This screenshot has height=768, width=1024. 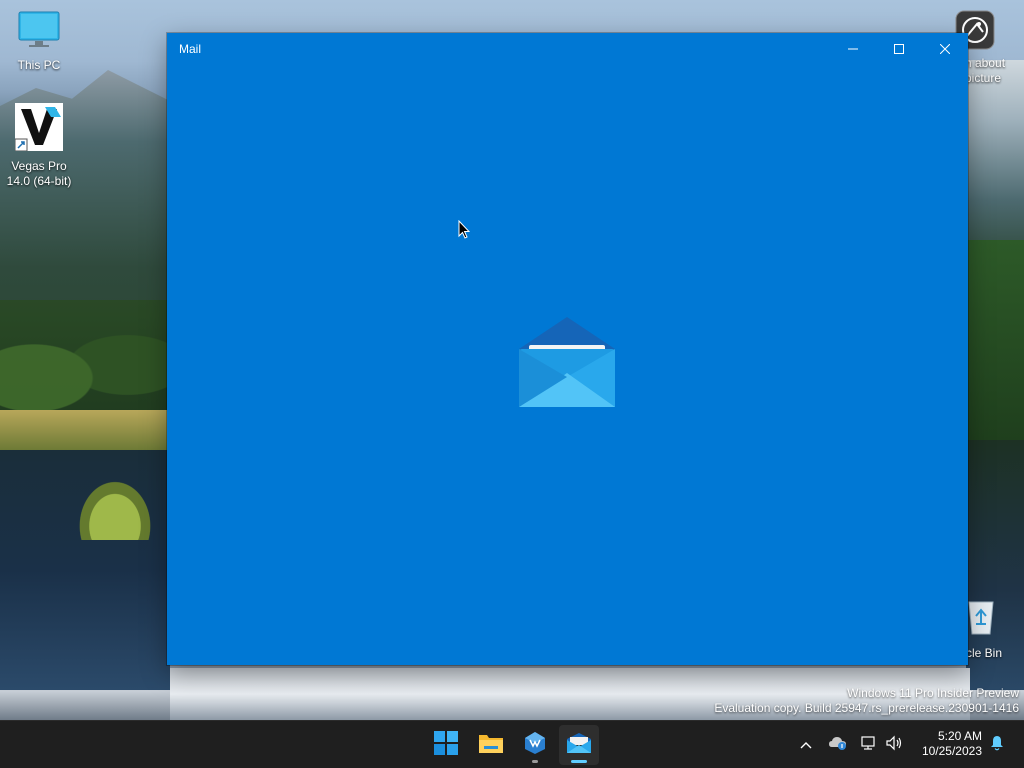 I want to click on desktop-icon-label: Vegas Pro 14.0 (64-bit), so click(x=39, y=173).